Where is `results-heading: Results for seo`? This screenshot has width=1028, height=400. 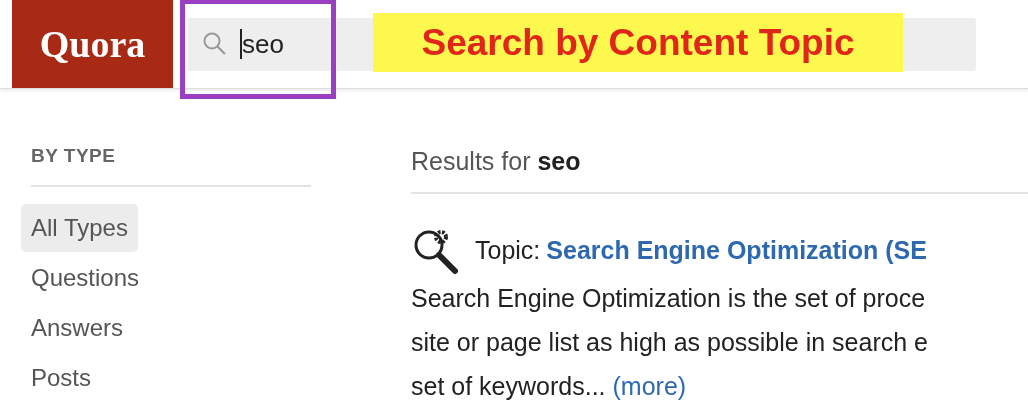 results-heading: Results for seo is located at coordinates (496, 161).